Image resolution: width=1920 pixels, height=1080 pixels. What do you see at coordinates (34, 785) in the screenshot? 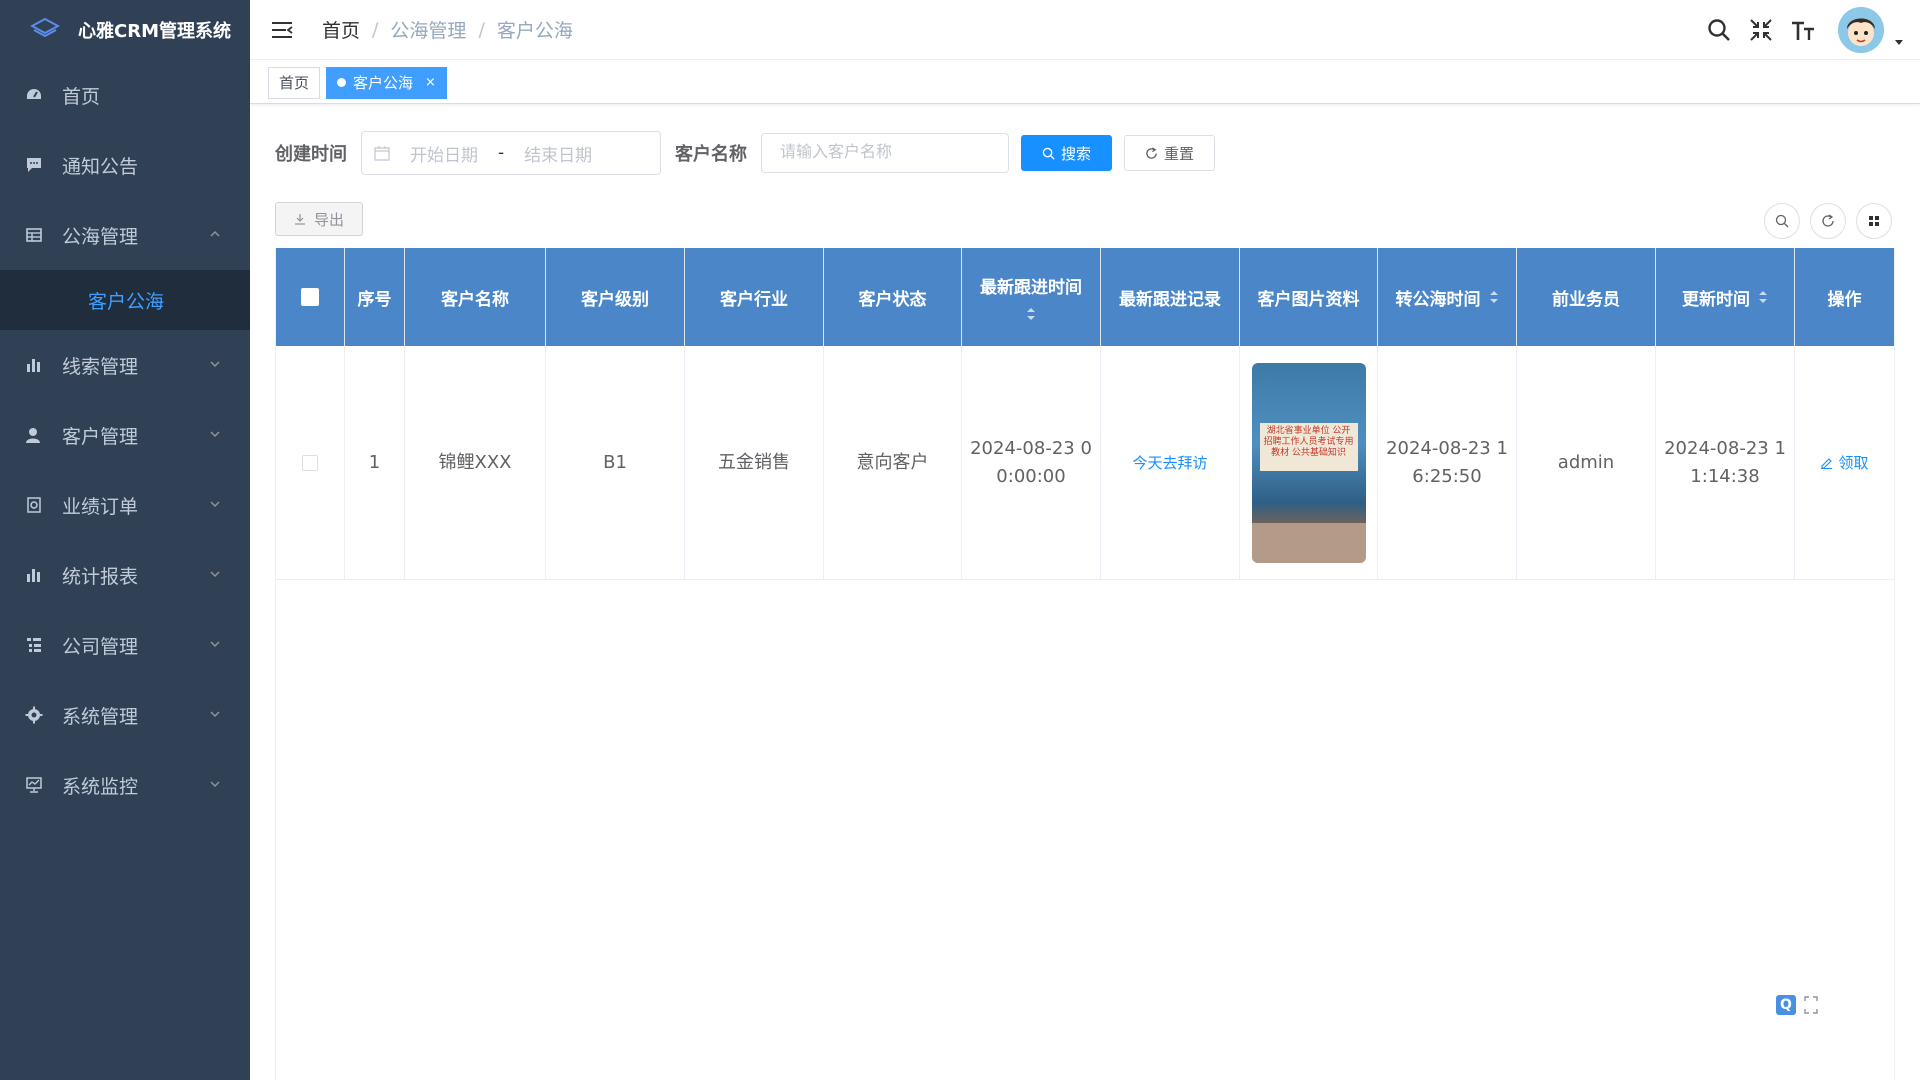
I see `monitor-icon` at bounding box center [34, 785].